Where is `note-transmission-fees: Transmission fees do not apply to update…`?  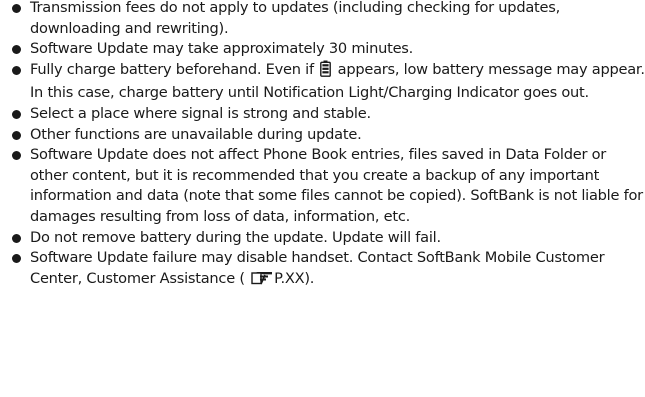
note-transmission-fees: Transmission fees do not apply to update… is located at coordinates (322, 19).